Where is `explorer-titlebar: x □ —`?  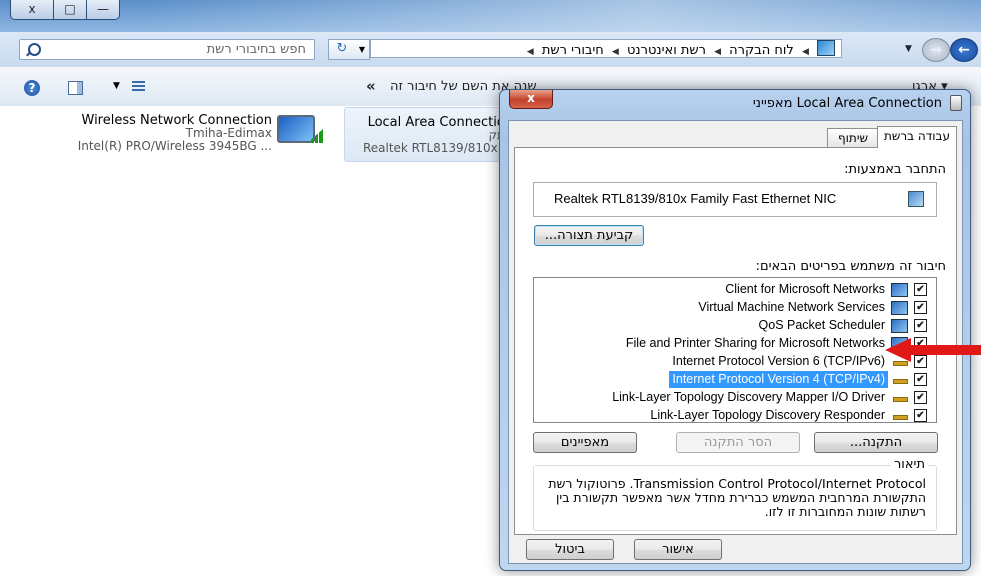
explorer-titlebar: x □ — is located at coordinates (490, 16).